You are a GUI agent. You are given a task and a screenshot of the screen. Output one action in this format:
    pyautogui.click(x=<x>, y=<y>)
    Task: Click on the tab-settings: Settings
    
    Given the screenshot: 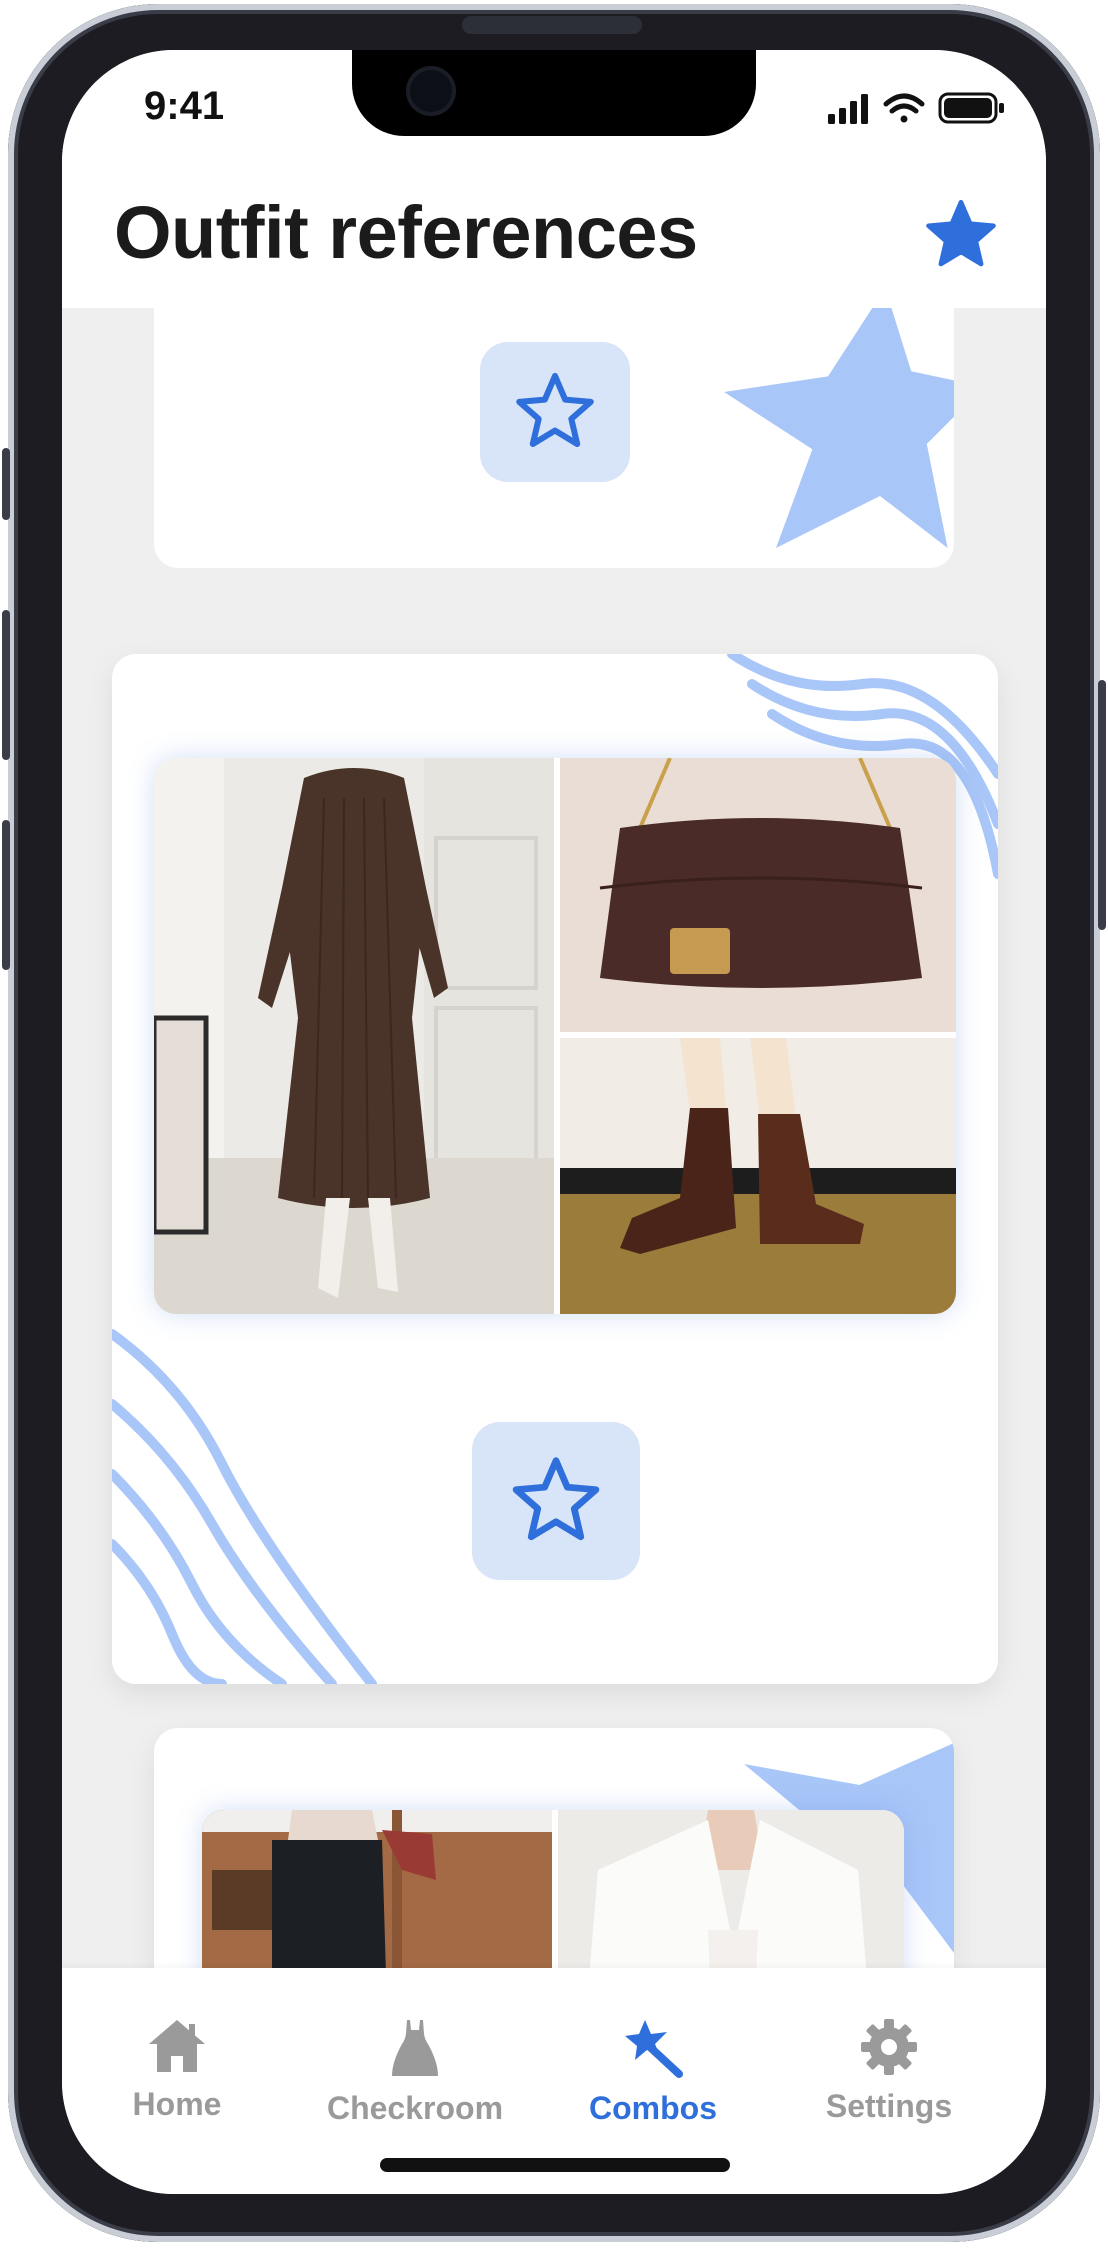 What is the action you would take?
    pyautogui.click(x=889, y=2071)
    